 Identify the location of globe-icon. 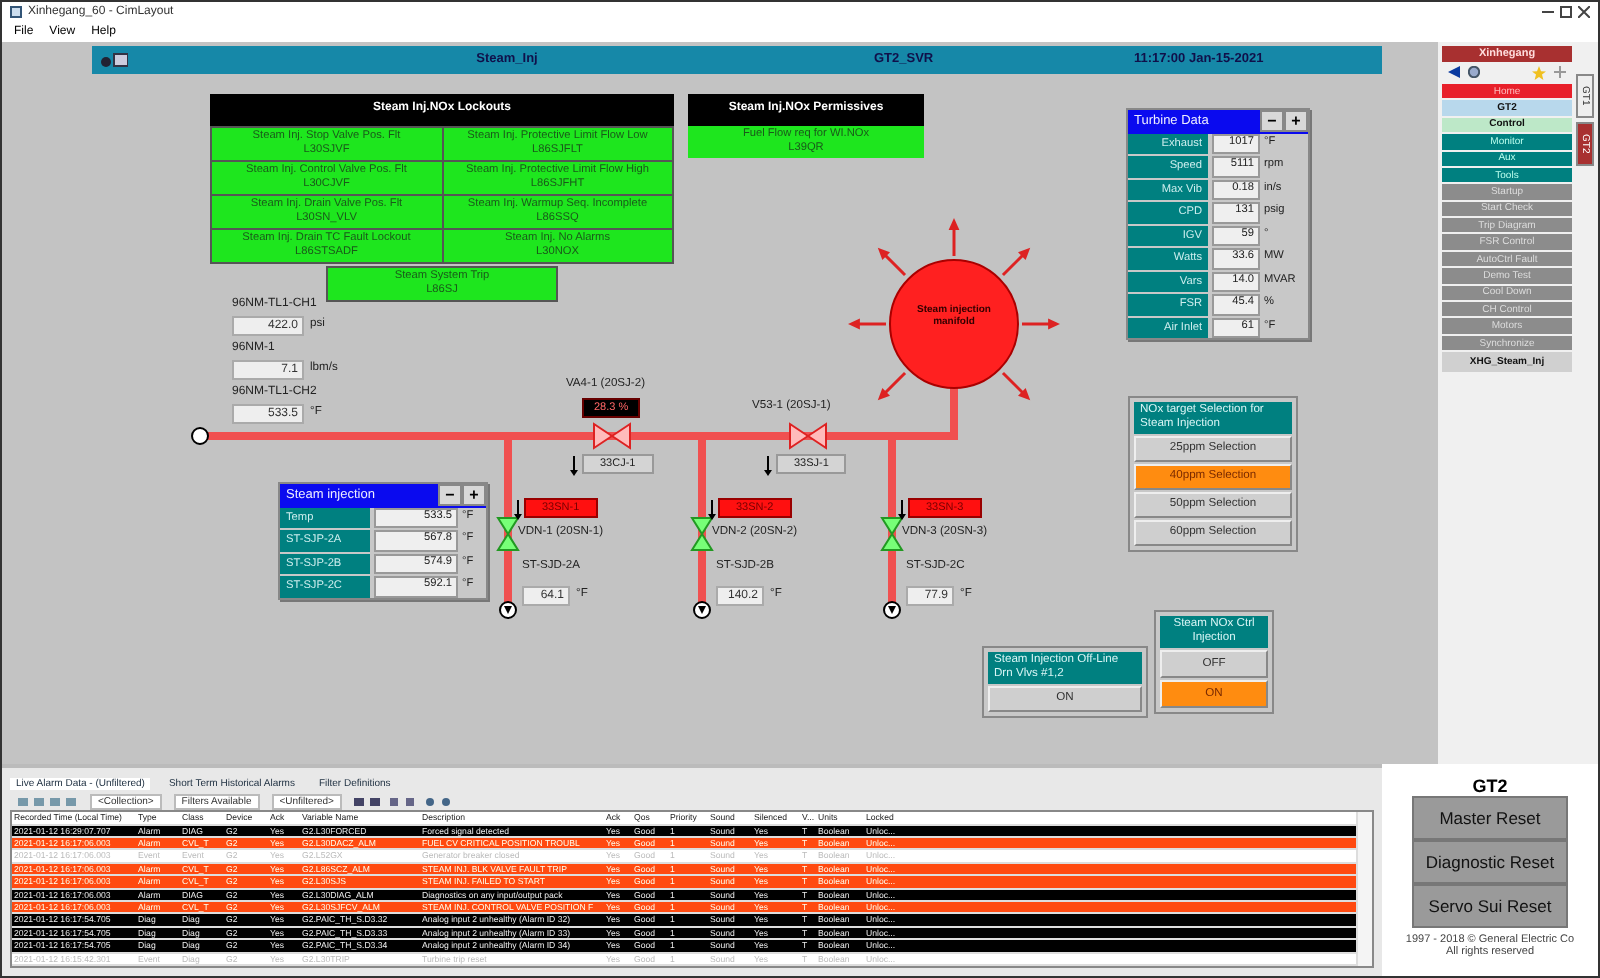
(1474, 72).